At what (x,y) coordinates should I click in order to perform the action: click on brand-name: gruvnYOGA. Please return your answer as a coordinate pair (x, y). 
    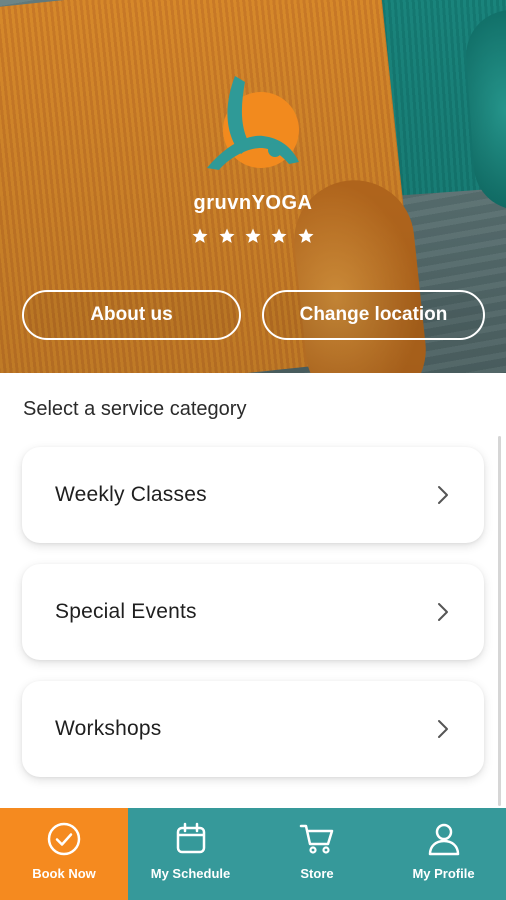
    Looking at the image, I should click on (253, 203).